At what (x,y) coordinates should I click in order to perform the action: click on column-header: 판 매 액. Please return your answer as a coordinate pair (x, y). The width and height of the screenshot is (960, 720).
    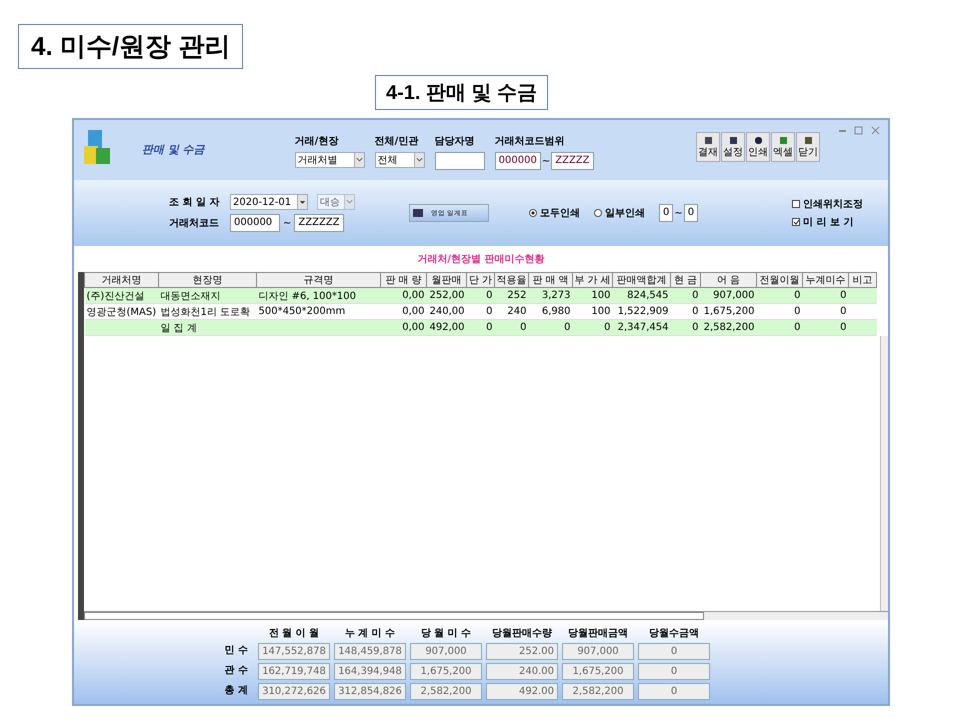
    Looking at the image, I should click on (550, 280).